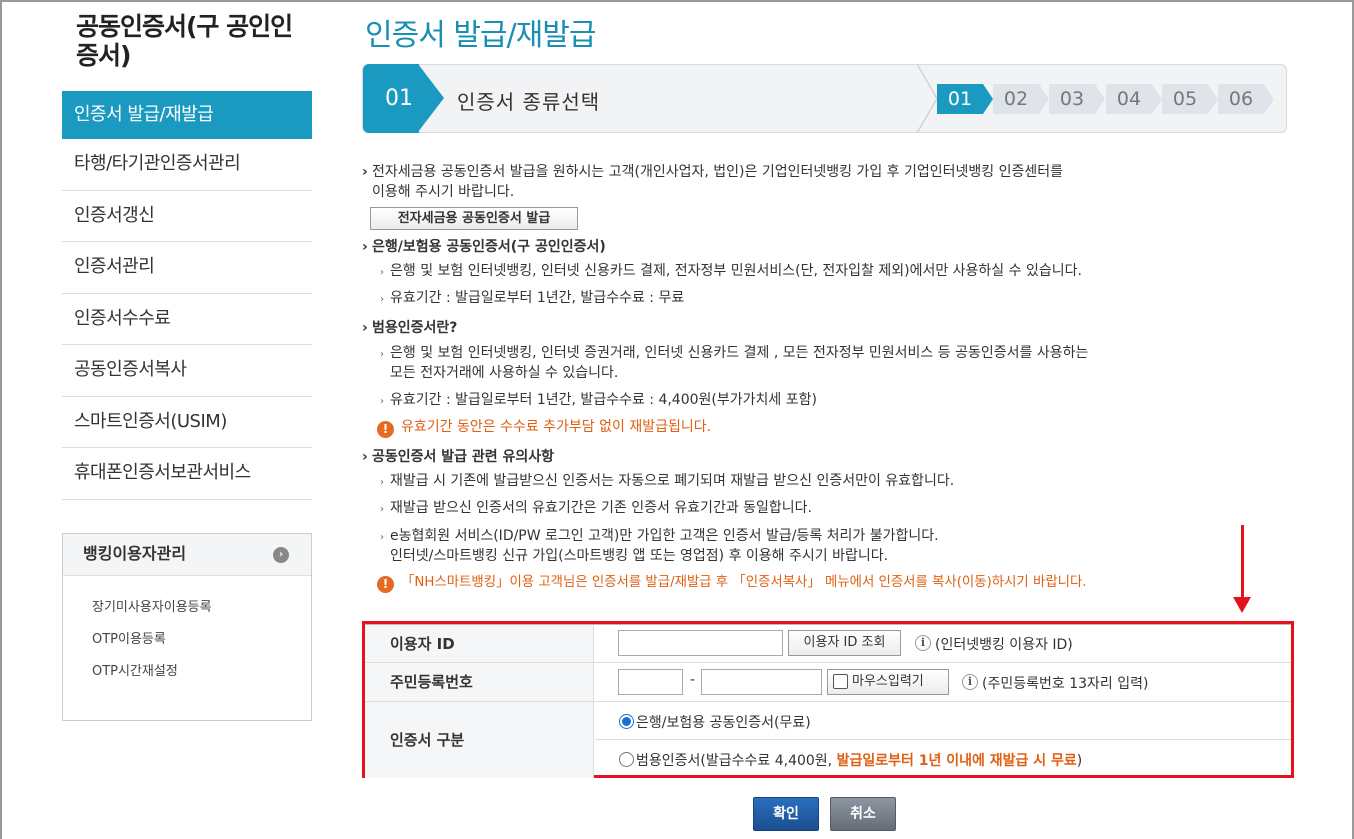 The width and height of the screenshot is (1354, 839). I want to click on user-id-label: 이용자 ID, so click(479, 643).